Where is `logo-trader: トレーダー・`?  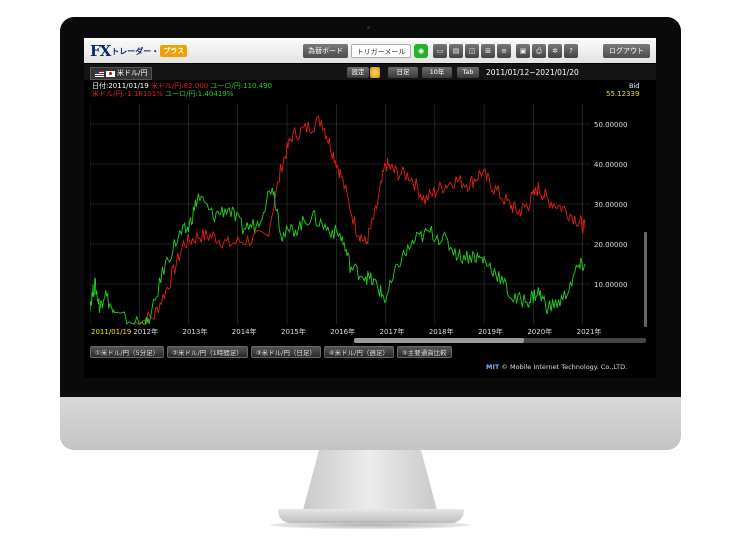
logo-trader: トレーダー・ is located at coordinates (135, 51).